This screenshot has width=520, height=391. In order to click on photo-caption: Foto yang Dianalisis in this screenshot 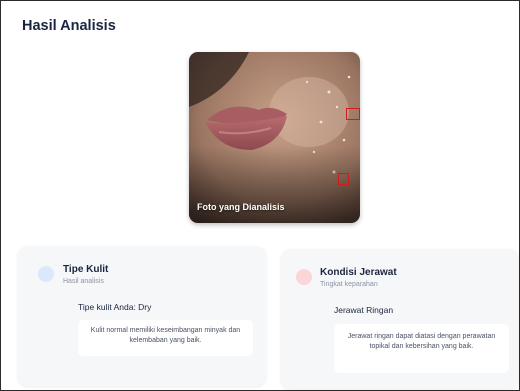, I will do `click(241, 207)`.